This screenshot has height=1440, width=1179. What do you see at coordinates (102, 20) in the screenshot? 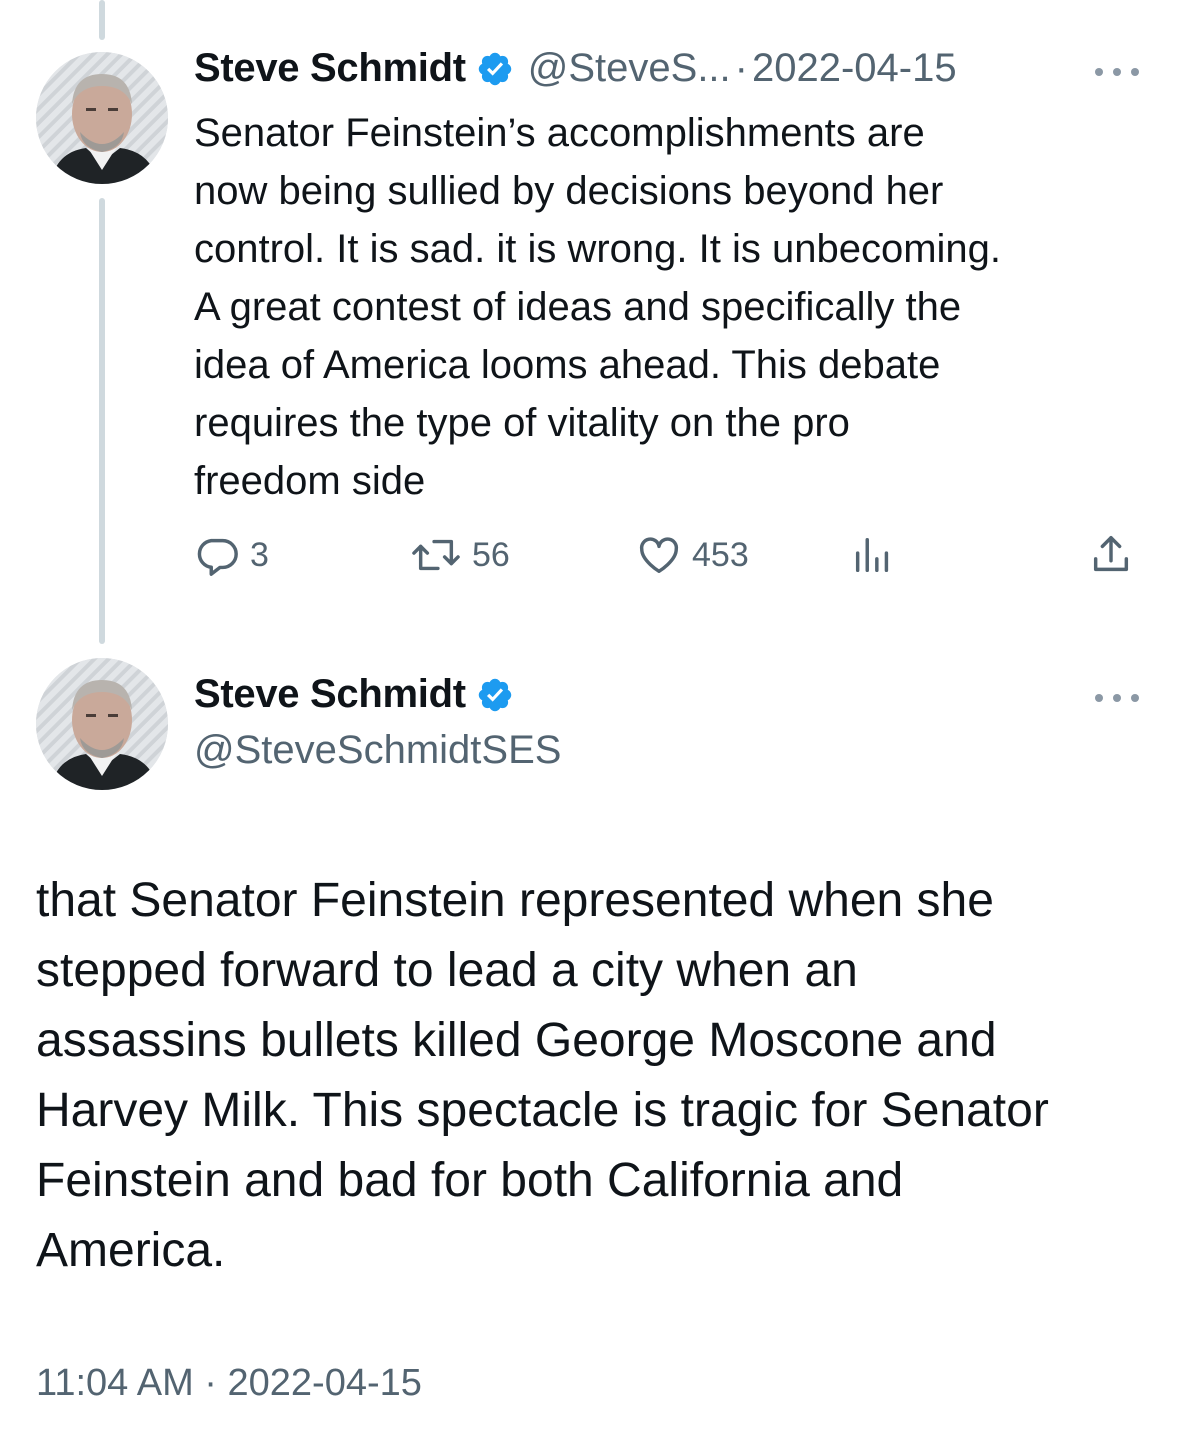
I see `thread-line-top` at bounding box center [102, 20].